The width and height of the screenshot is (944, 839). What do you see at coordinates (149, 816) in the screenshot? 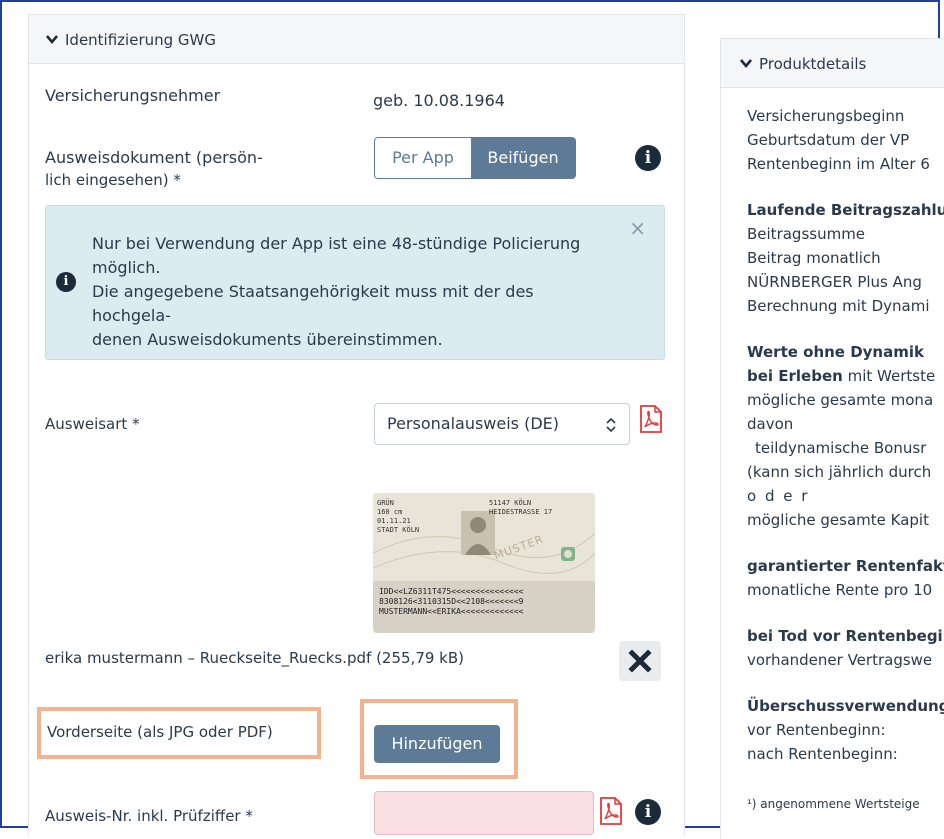
I see `id-number-label: Ausweis-Nr. inkl. Prüfziffer *` at bounding box center [149, 816].